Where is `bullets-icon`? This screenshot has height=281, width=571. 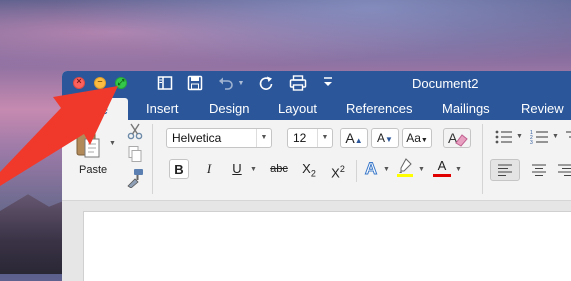 bullets-icon is located at coordinates (504, 138).